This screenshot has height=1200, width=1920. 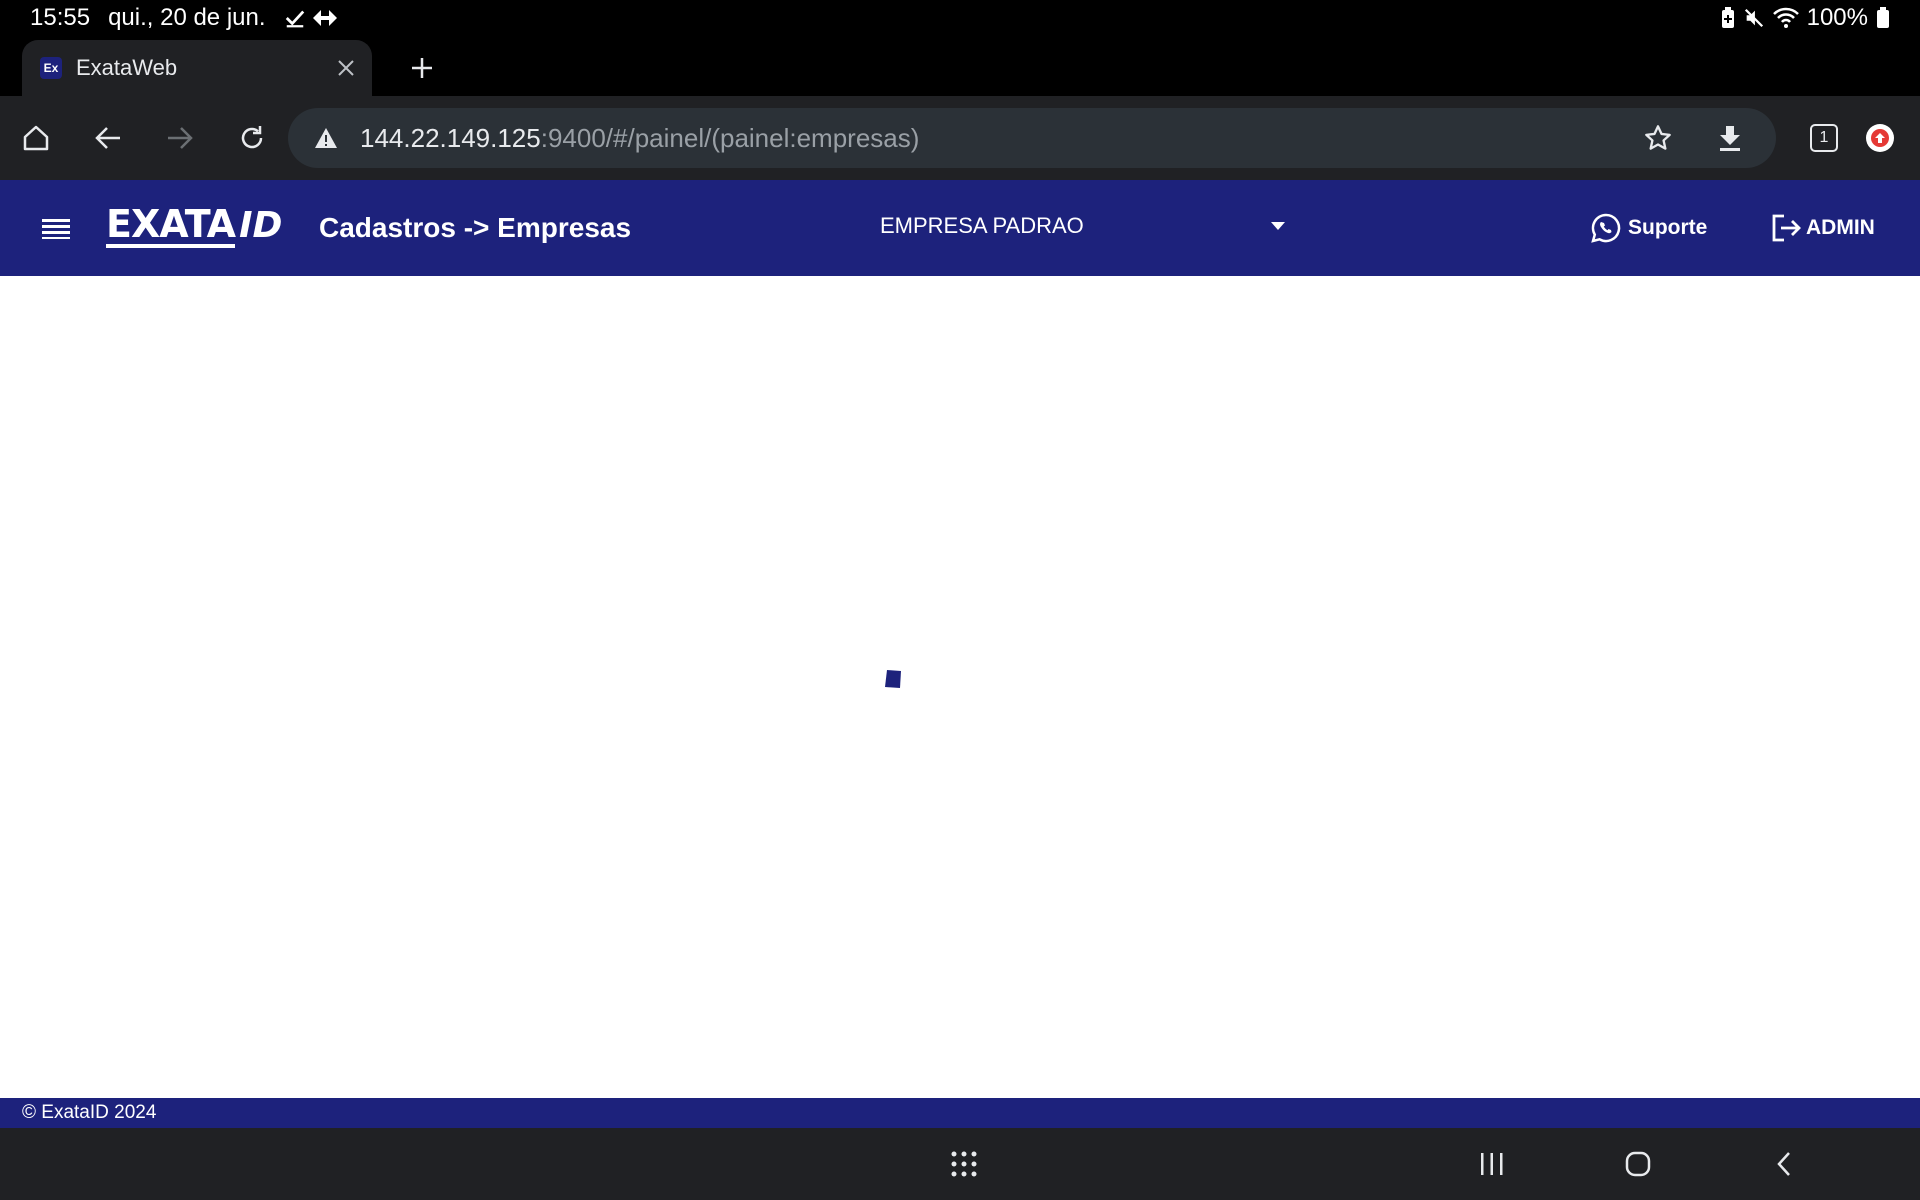 What do you see at coordinates (1278, 226) in the screenshot?
I see `dropdown-arrow-icon` at bounding box center [1278, 226].